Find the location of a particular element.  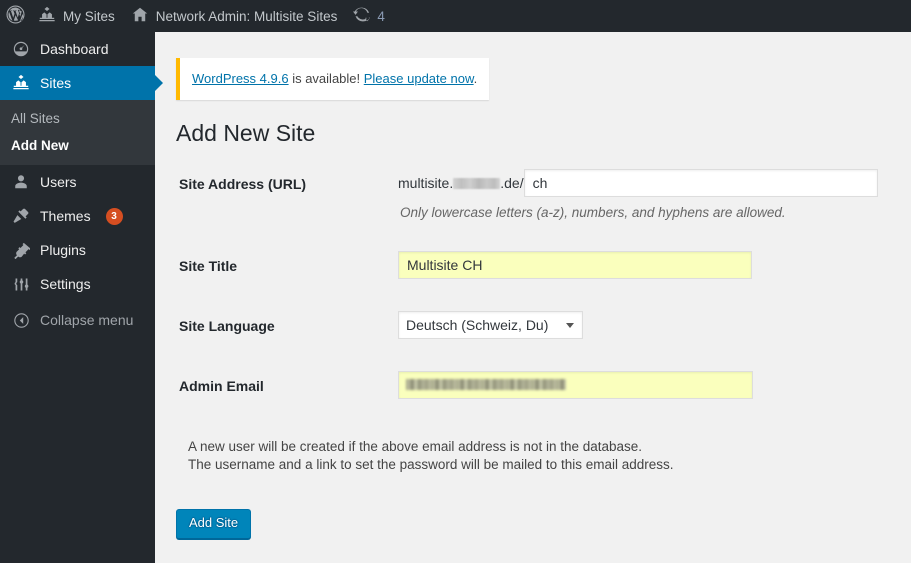

dashboard-icon is located at coordinates (21, 49).